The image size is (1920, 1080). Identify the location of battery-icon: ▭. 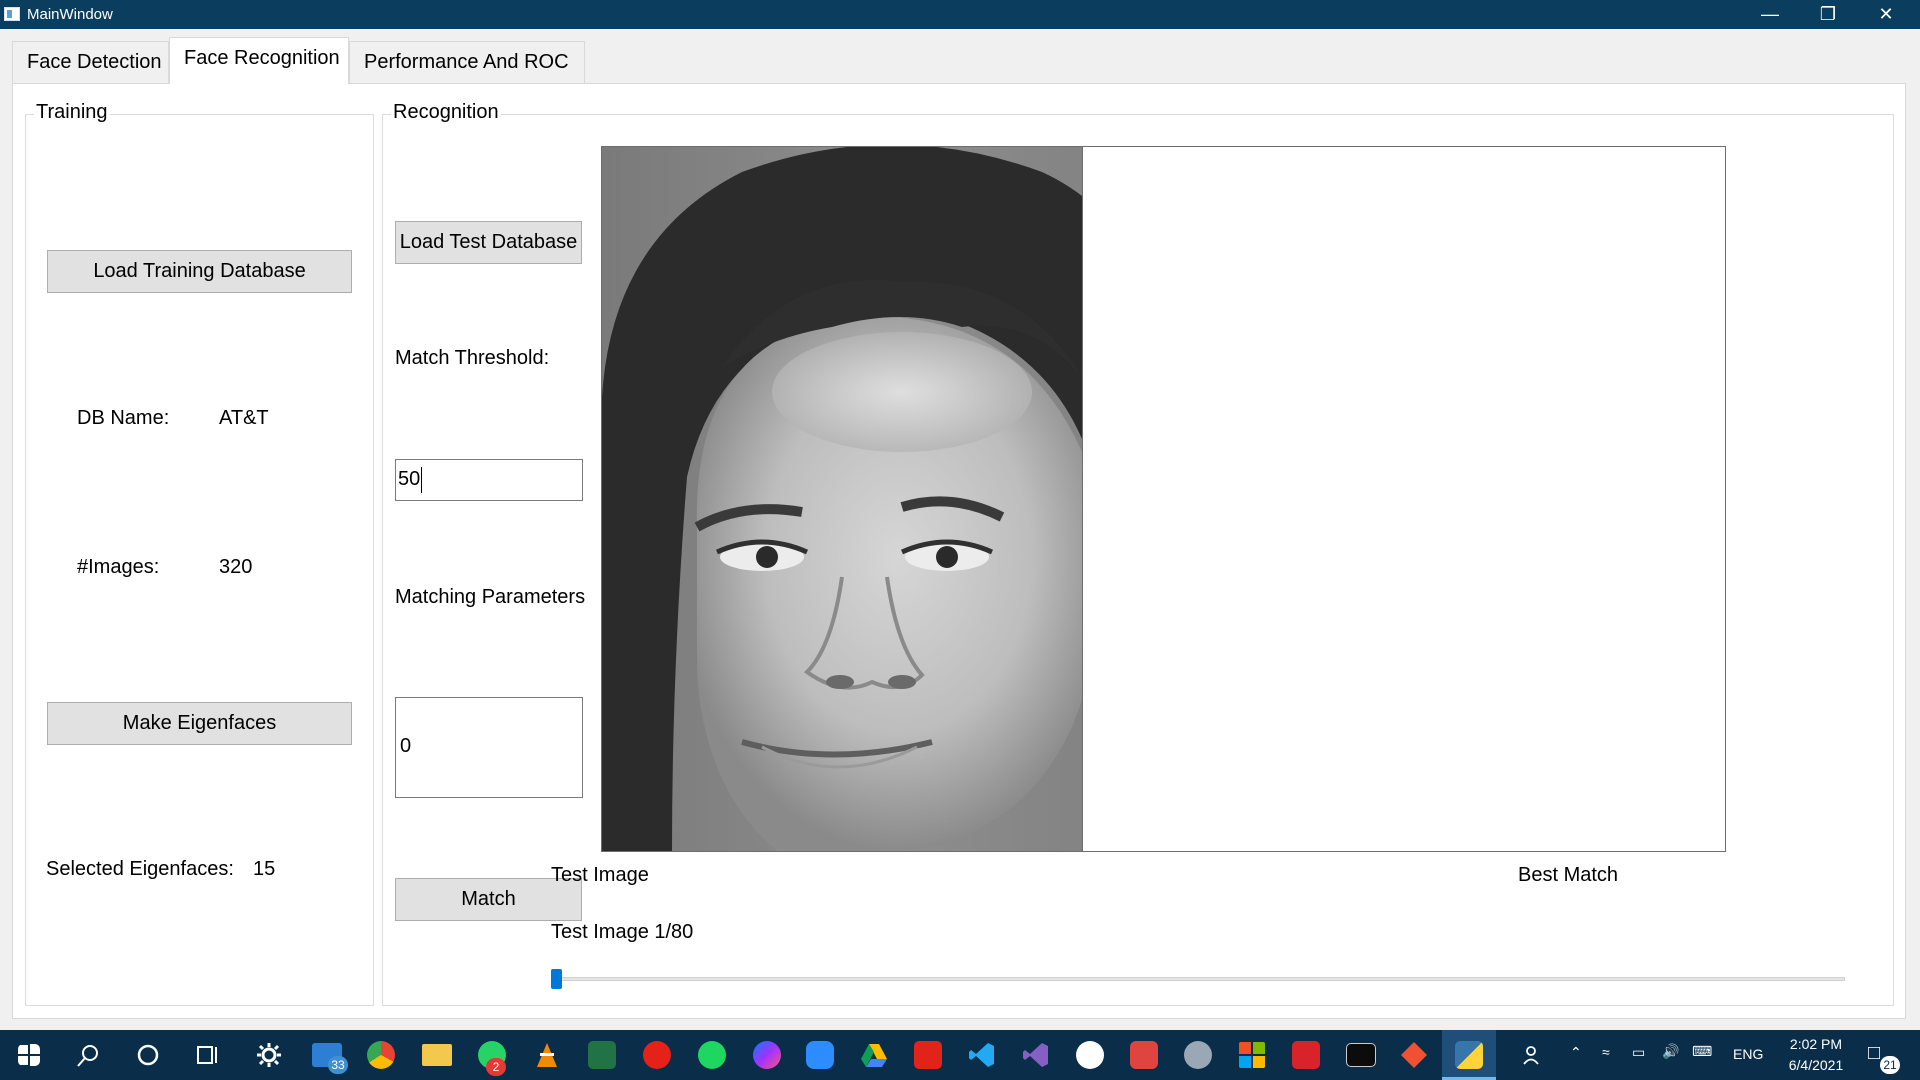
(1638, 1052).